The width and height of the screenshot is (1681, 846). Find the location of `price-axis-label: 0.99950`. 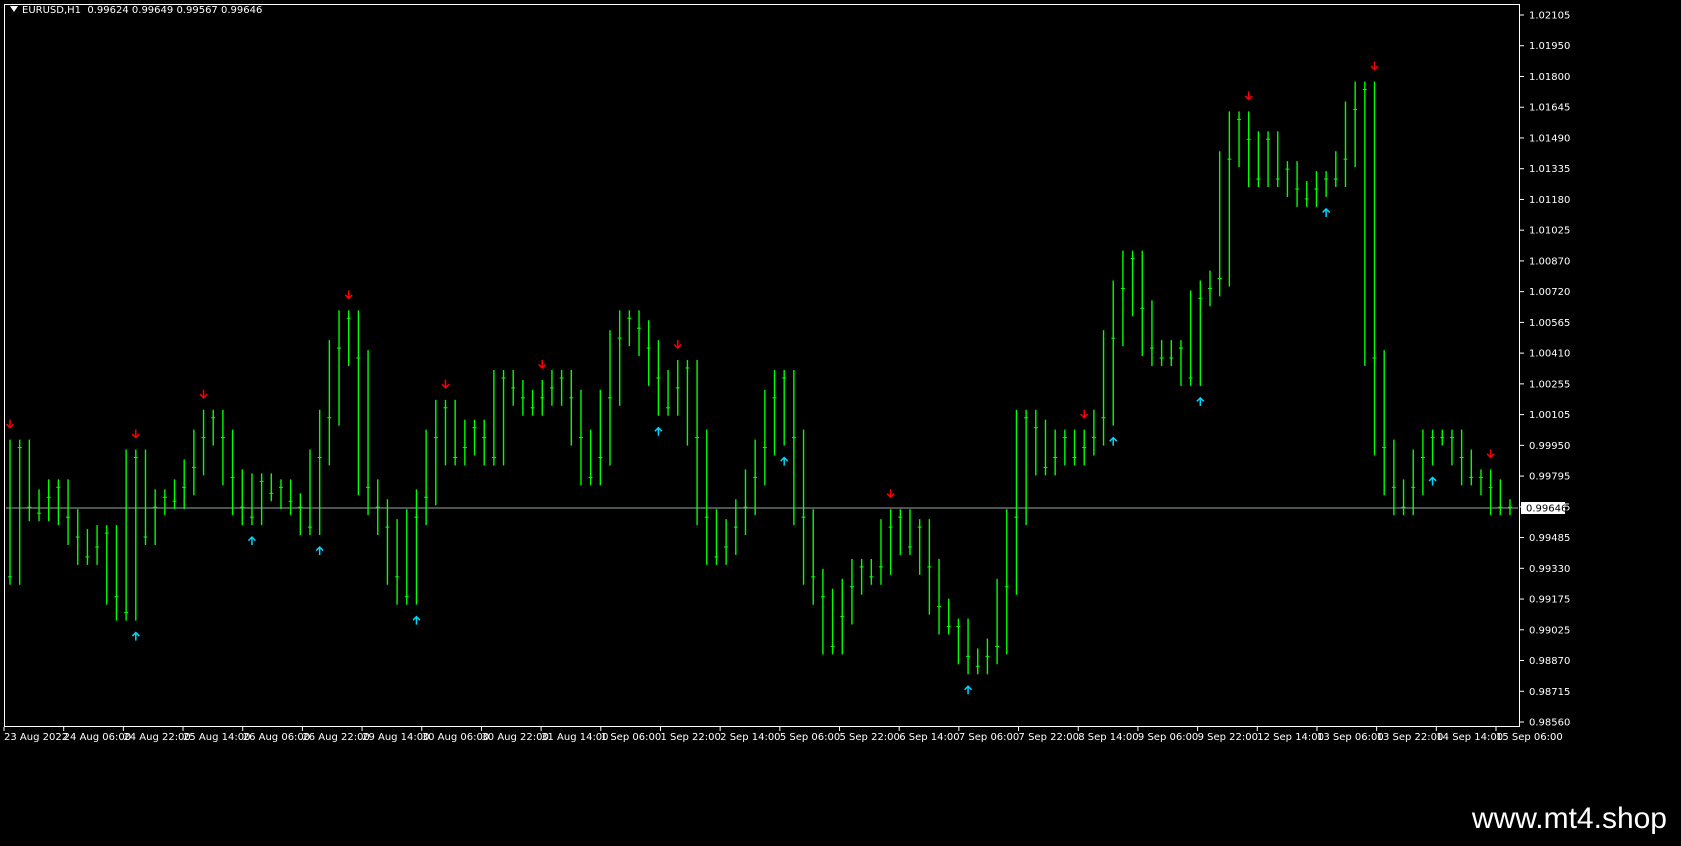

price-axis-label: 0.99950 is located at coordinates (1549, 446).